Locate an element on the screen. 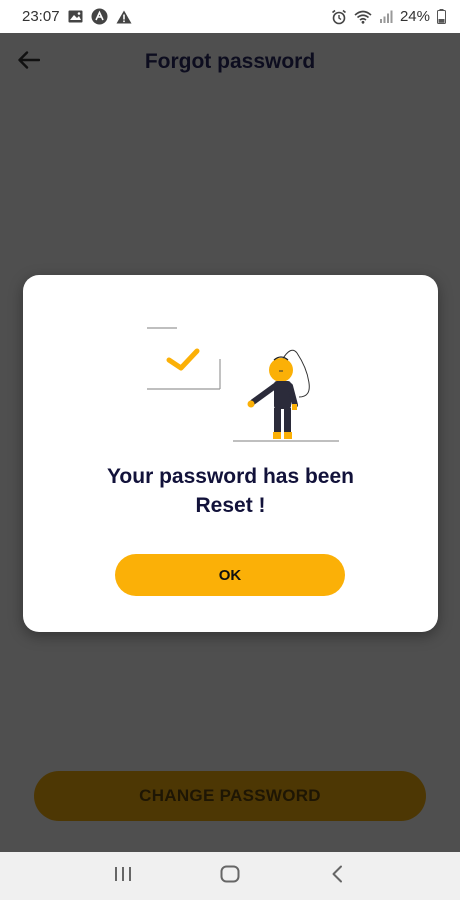 This screenshot has width=460, height=900. signal-icon is located at coordinates (386, 16).